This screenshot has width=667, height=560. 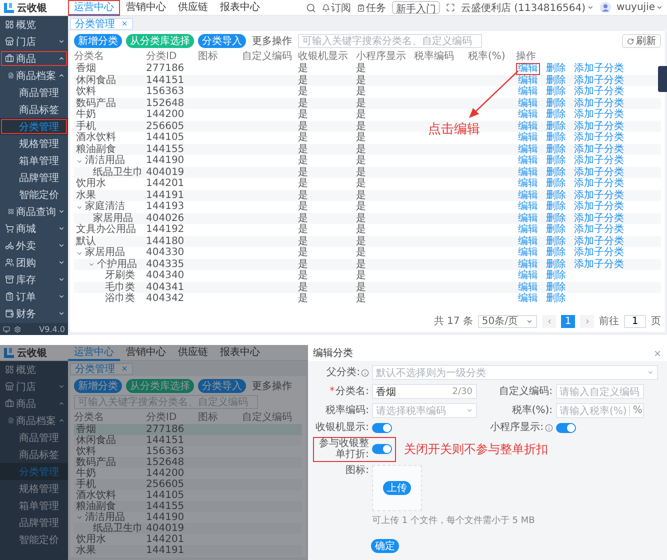 What do you see at coordinates (568, 321) in the screenshot?
I see `page-button: 1` at bounding box center [568, 321].